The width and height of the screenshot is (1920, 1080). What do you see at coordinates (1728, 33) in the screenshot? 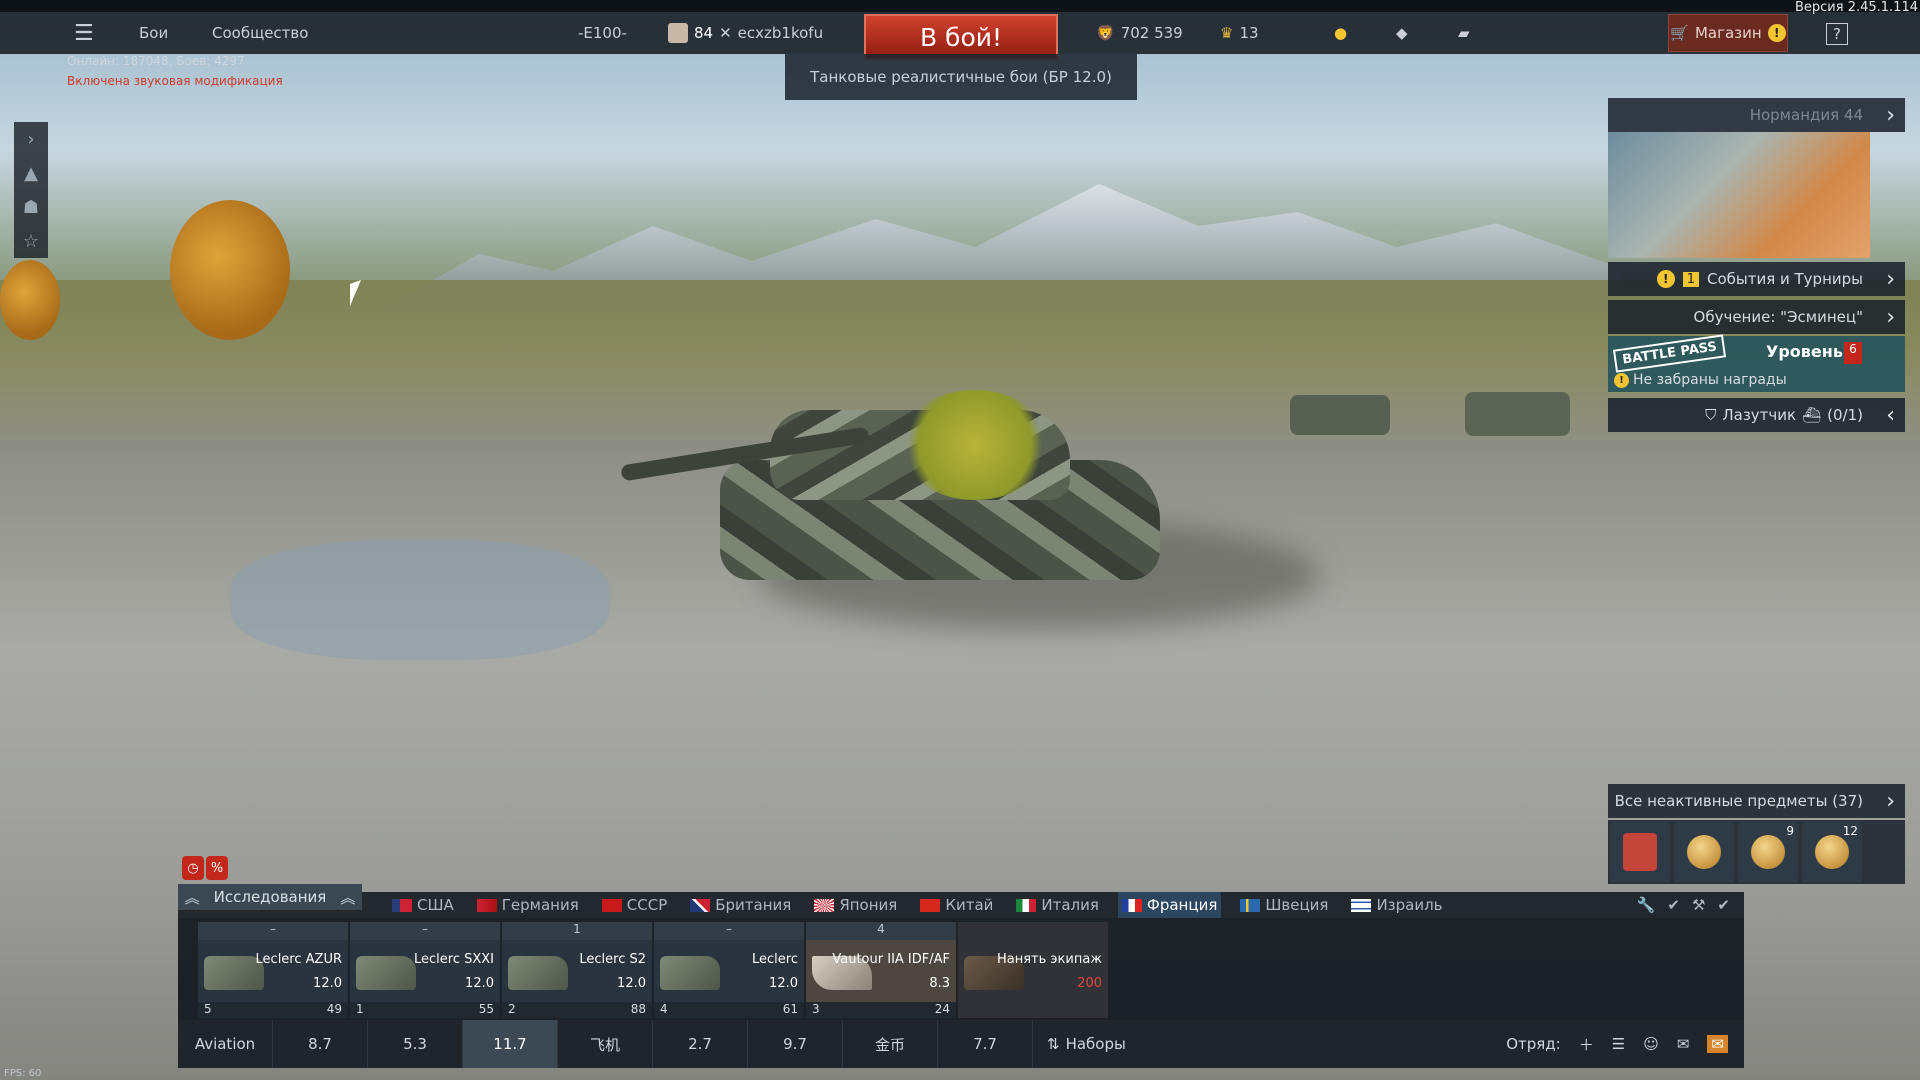
I see `shop-button: 🛒 Магазин !` at bounding box center [1728, 33].